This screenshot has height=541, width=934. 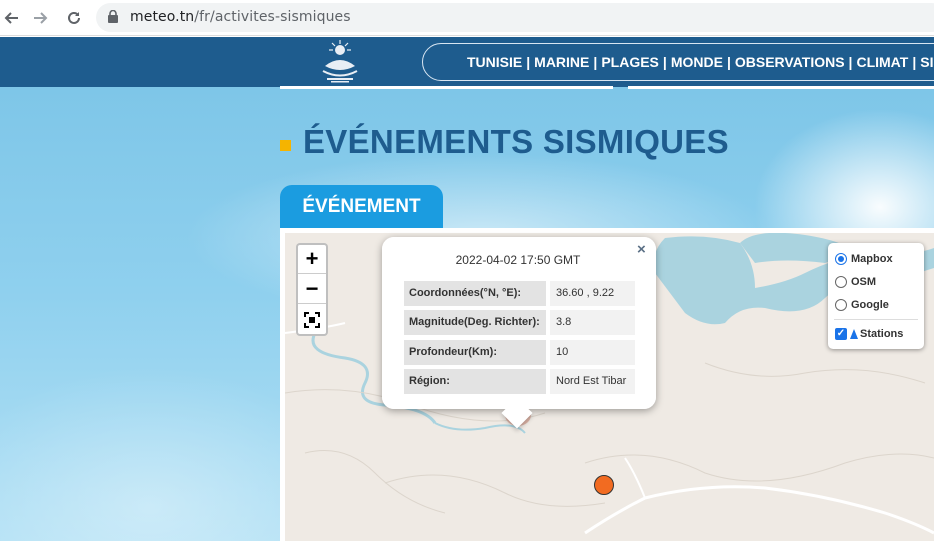 What do you see at coordinates (790, 62) in the screenshot?
I see `nav-item-observations: OBSERVATIONS` at bounding box center [790, 62].